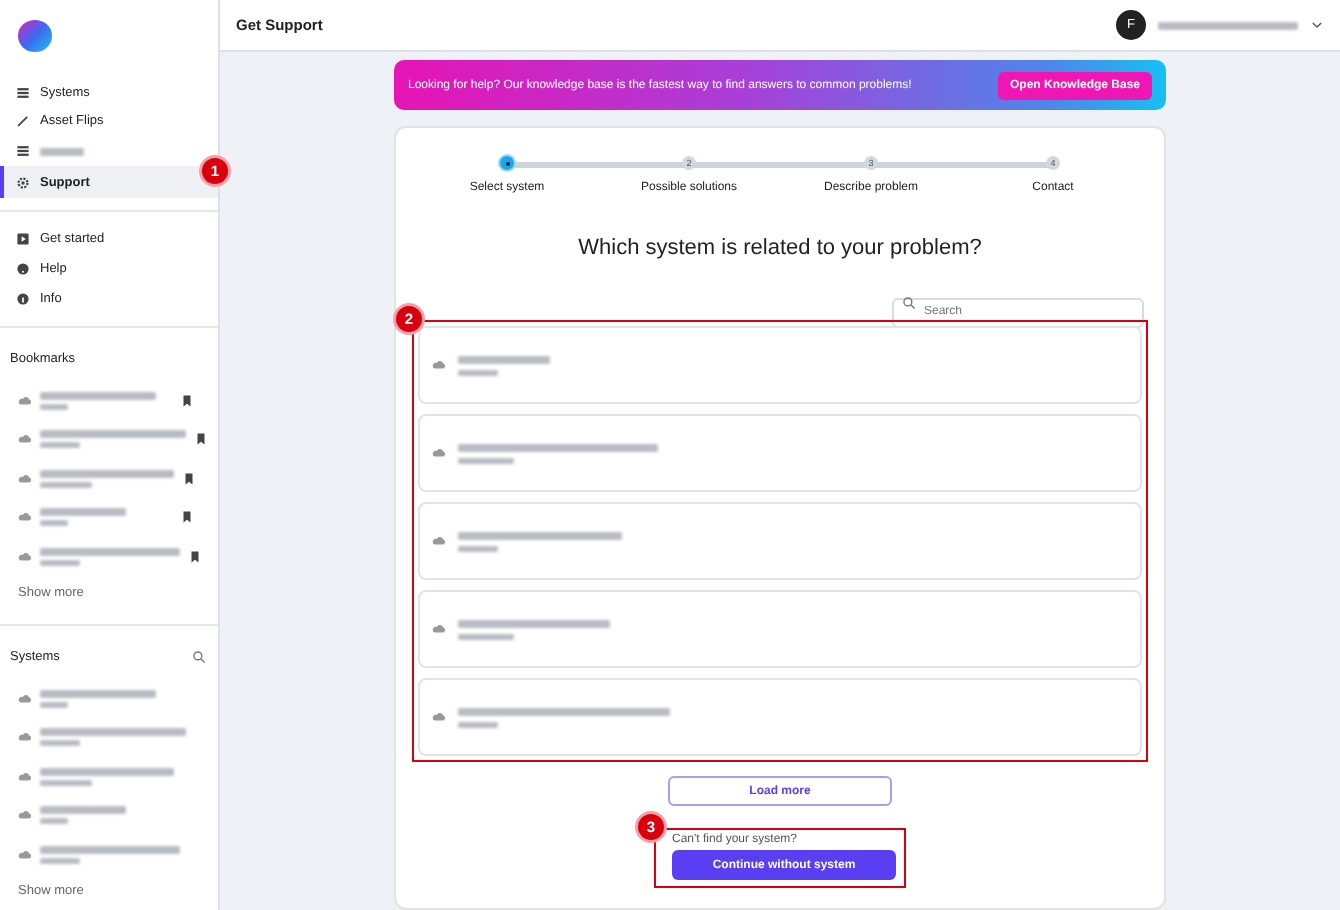 The width and height of the screenshot is (1340, 910). Describe the element at coordinates (35, 36) in the screenshot. I see `logo` at that location.